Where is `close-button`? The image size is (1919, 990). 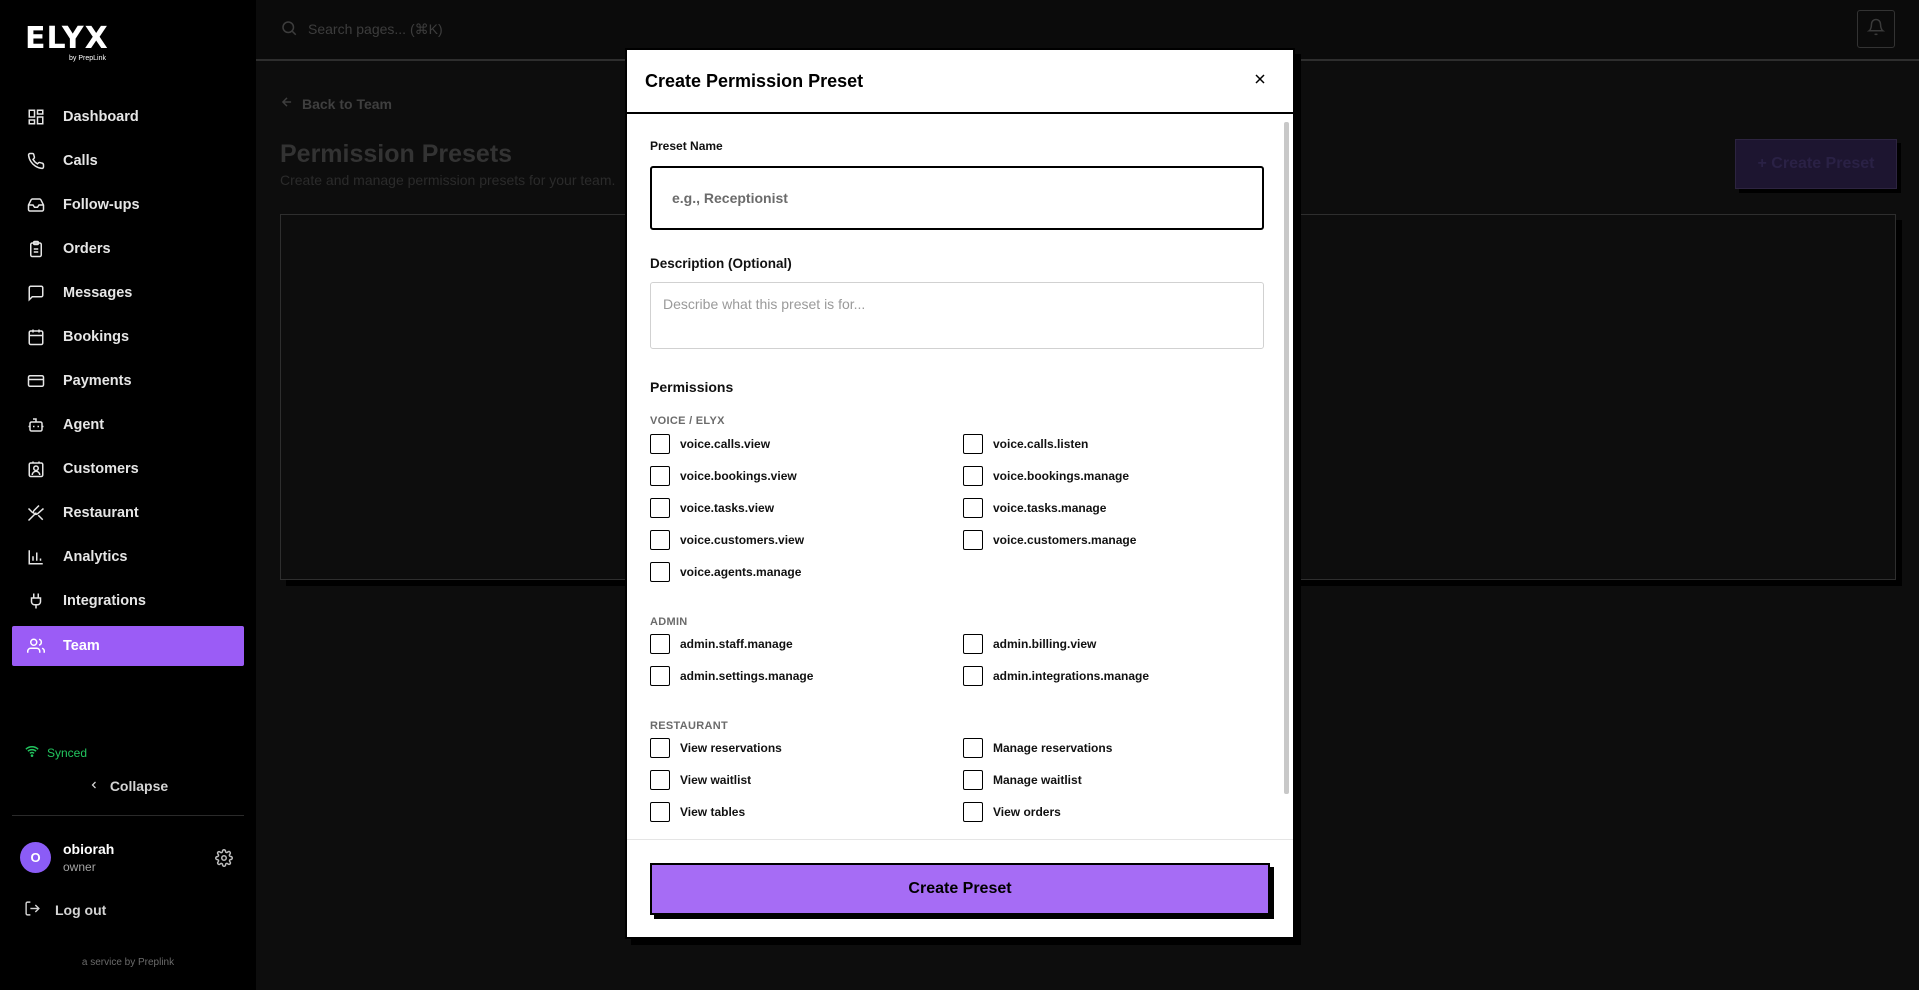
close-button is located at coordinates (1260, 81).